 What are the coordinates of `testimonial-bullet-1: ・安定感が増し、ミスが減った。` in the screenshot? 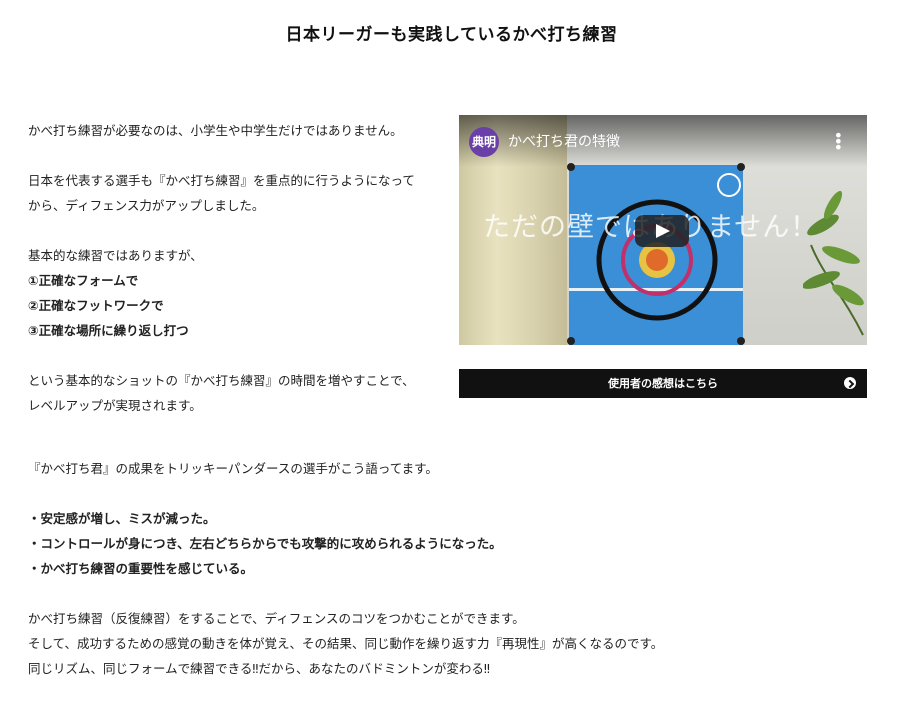 It's located at (122, 518).